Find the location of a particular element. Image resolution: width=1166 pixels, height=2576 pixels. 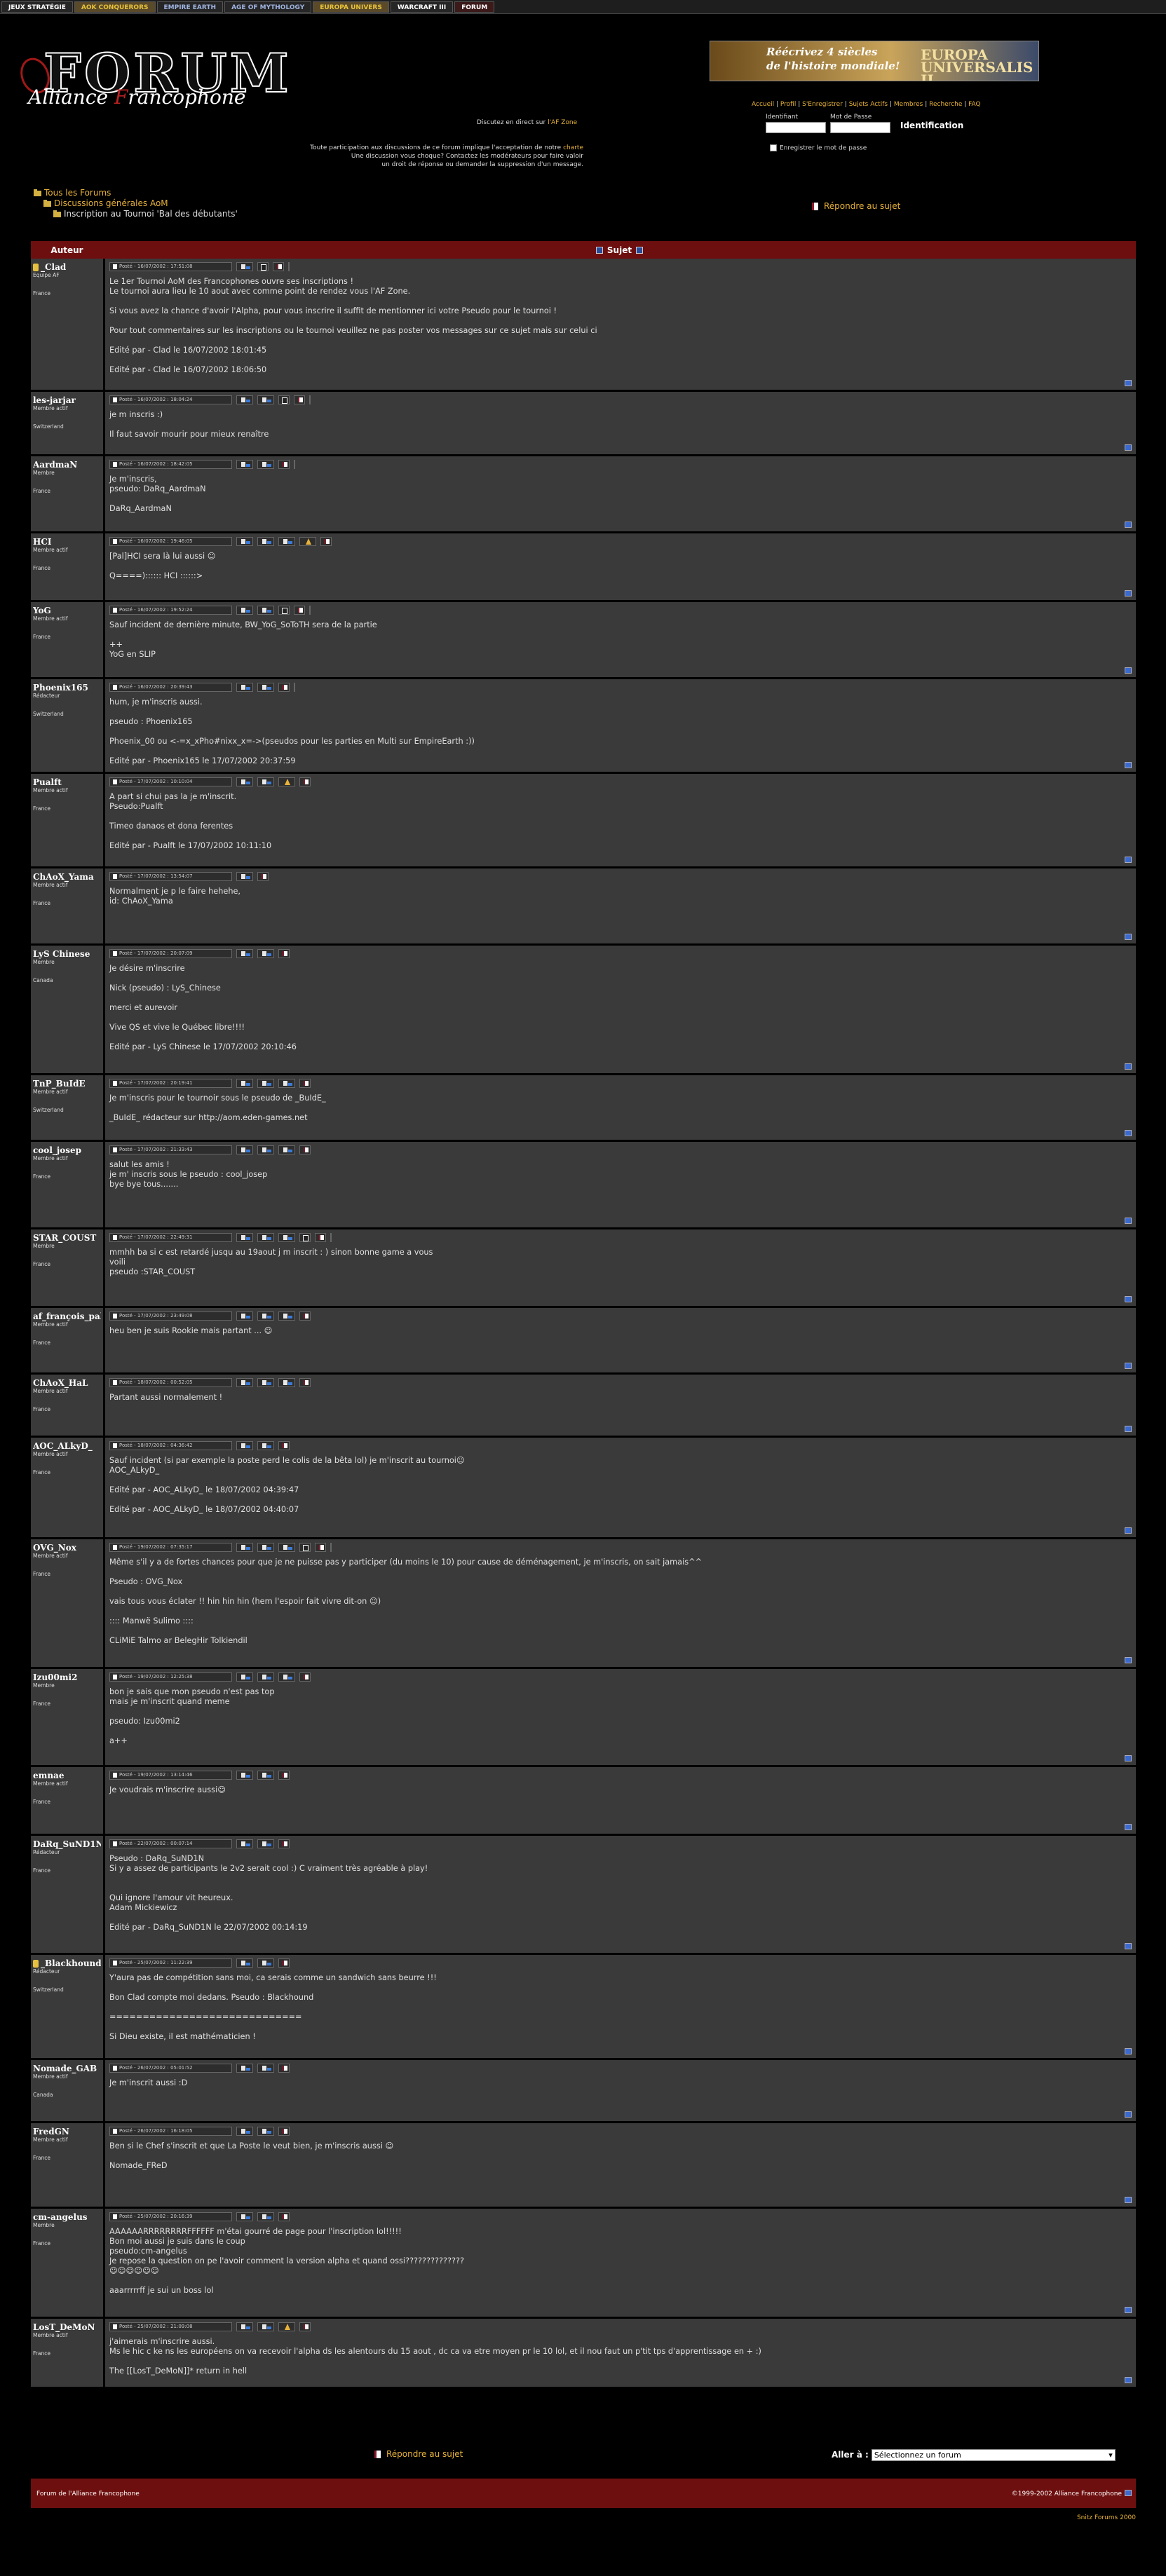

forum-logo: FORUM FAlliance Francophone is located at coordinates (152, 79).